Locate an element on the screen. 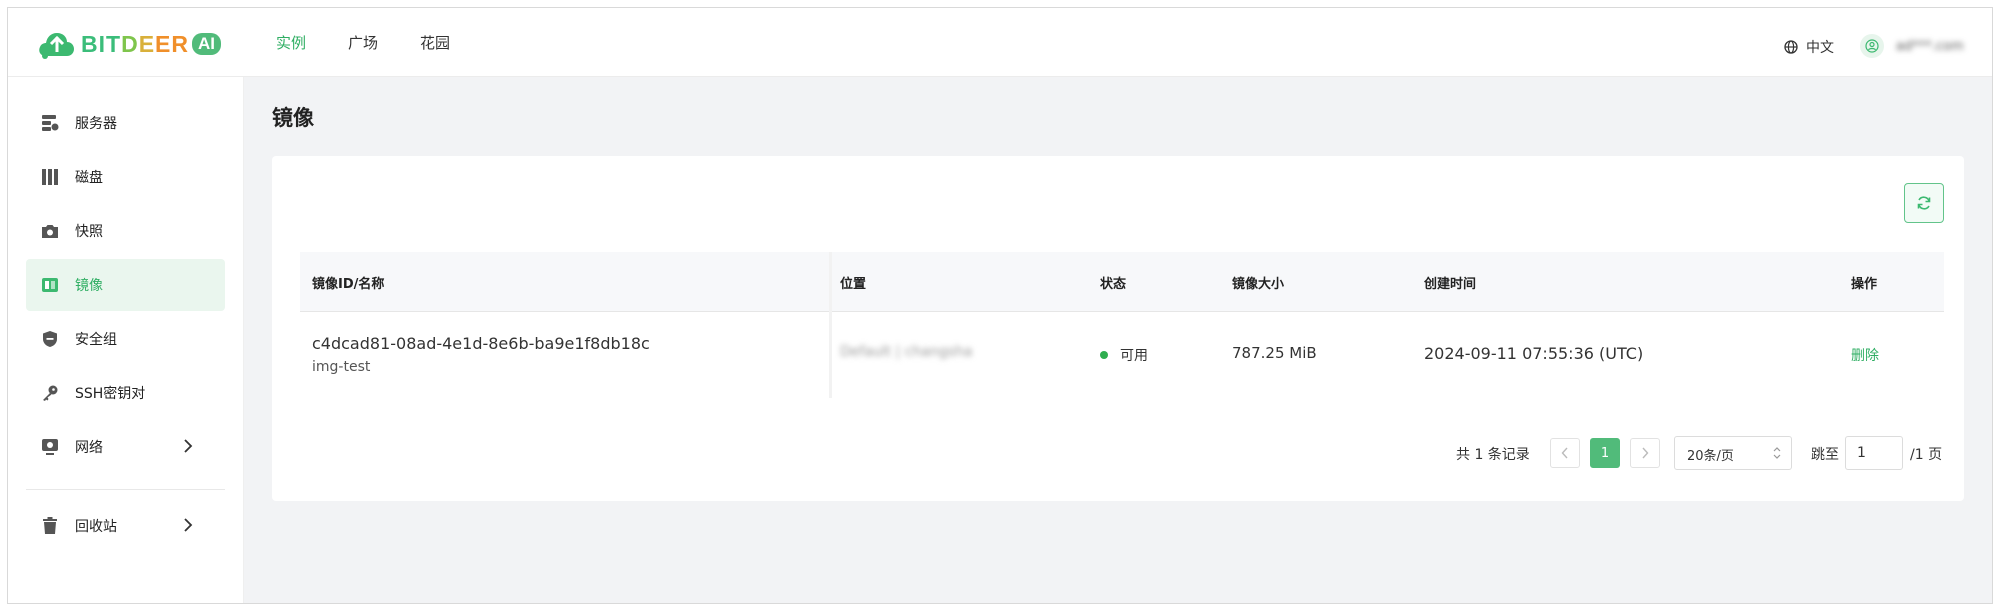 The width and height of the screenshot is (2000, 611). next-page-button is located at coordinates (1645, 453).